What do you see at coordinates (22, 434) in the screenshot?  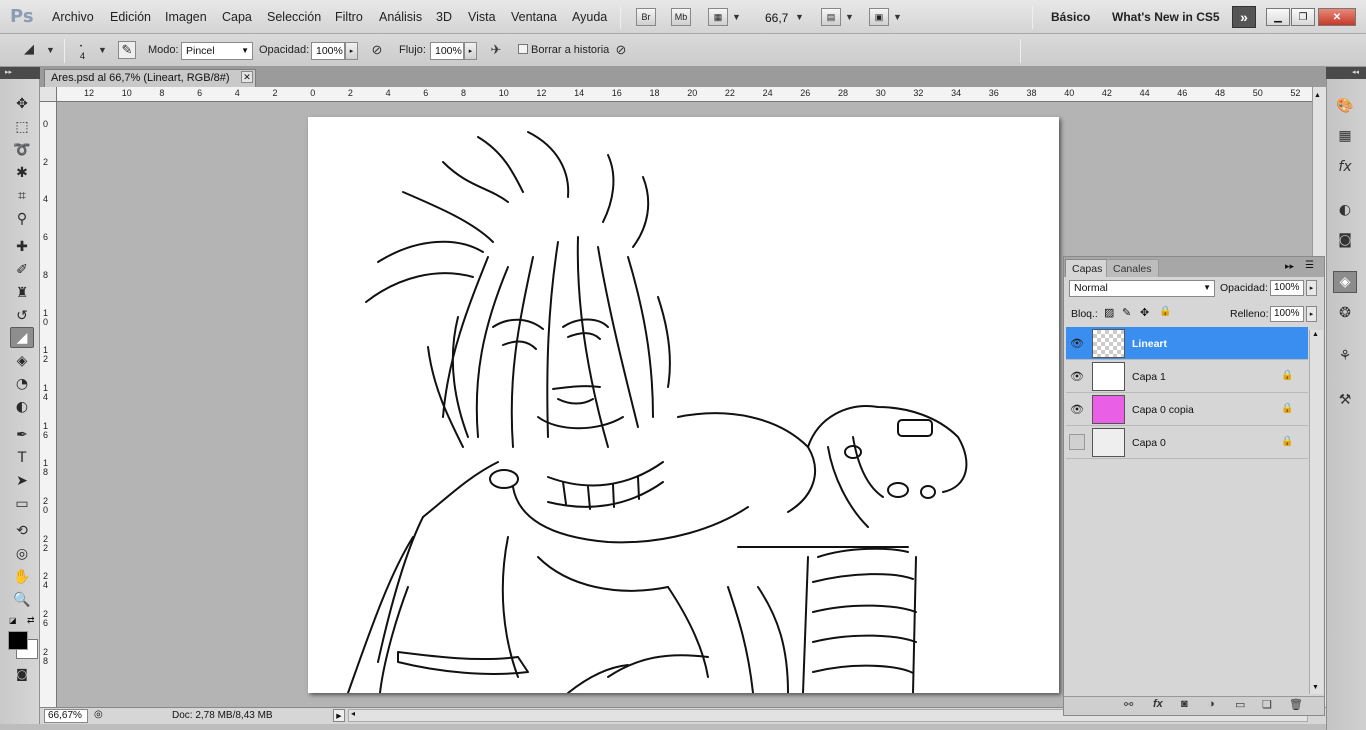 I see `pen-tool-icon: ✒` at bounding box center [22, 434].